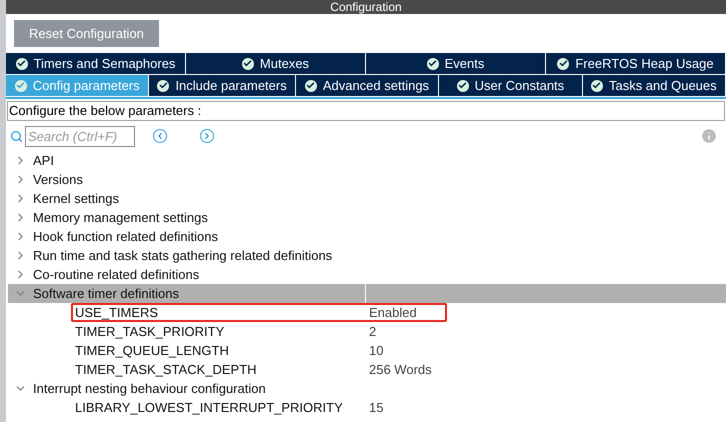 This screenshot has width=726, height=422. Describe the element at coordinates (152, 351) in the screenshot. I see `parameter-name: TIMER_QUEUE_LENGTH` at that location.